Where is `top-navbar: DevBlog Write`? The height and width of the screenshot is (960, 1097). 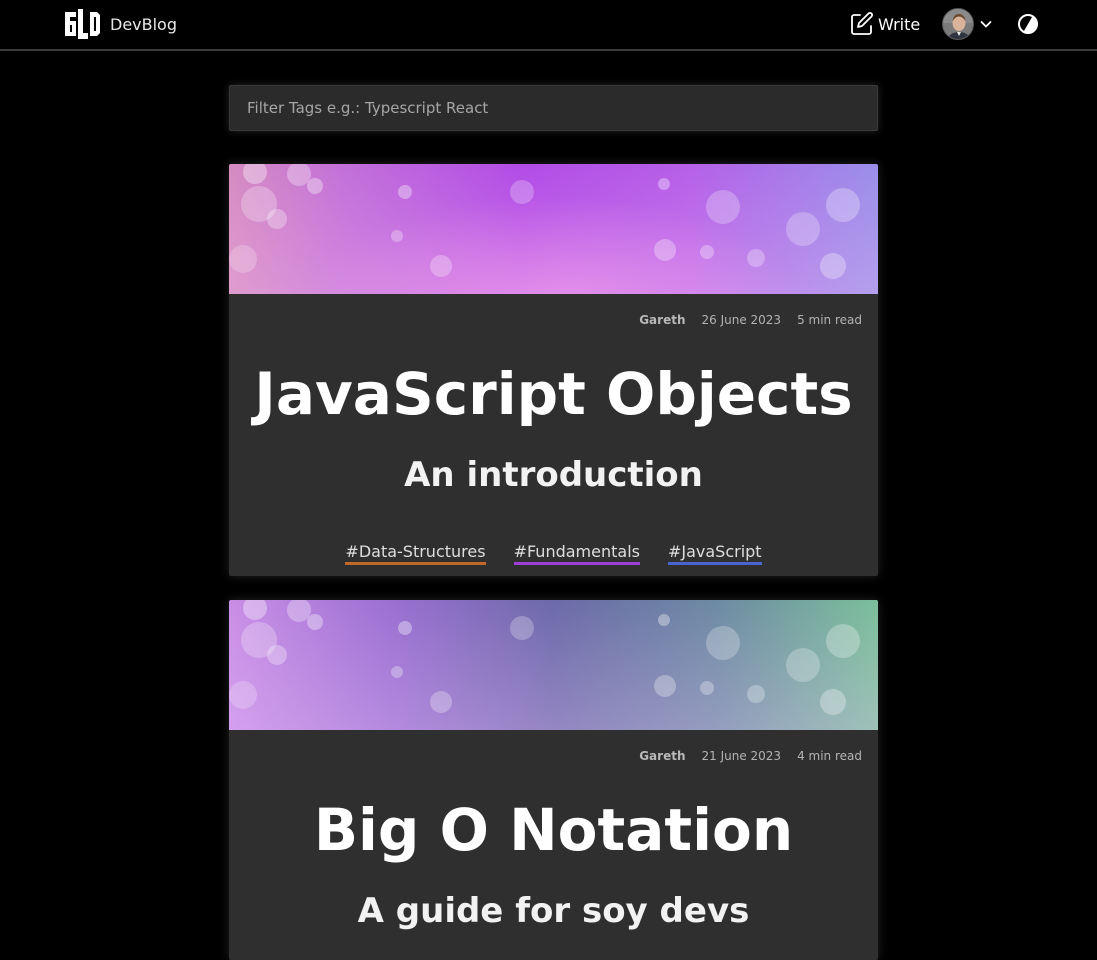
top-navbar: DevBlog Write is located at coordinates (548, 25).